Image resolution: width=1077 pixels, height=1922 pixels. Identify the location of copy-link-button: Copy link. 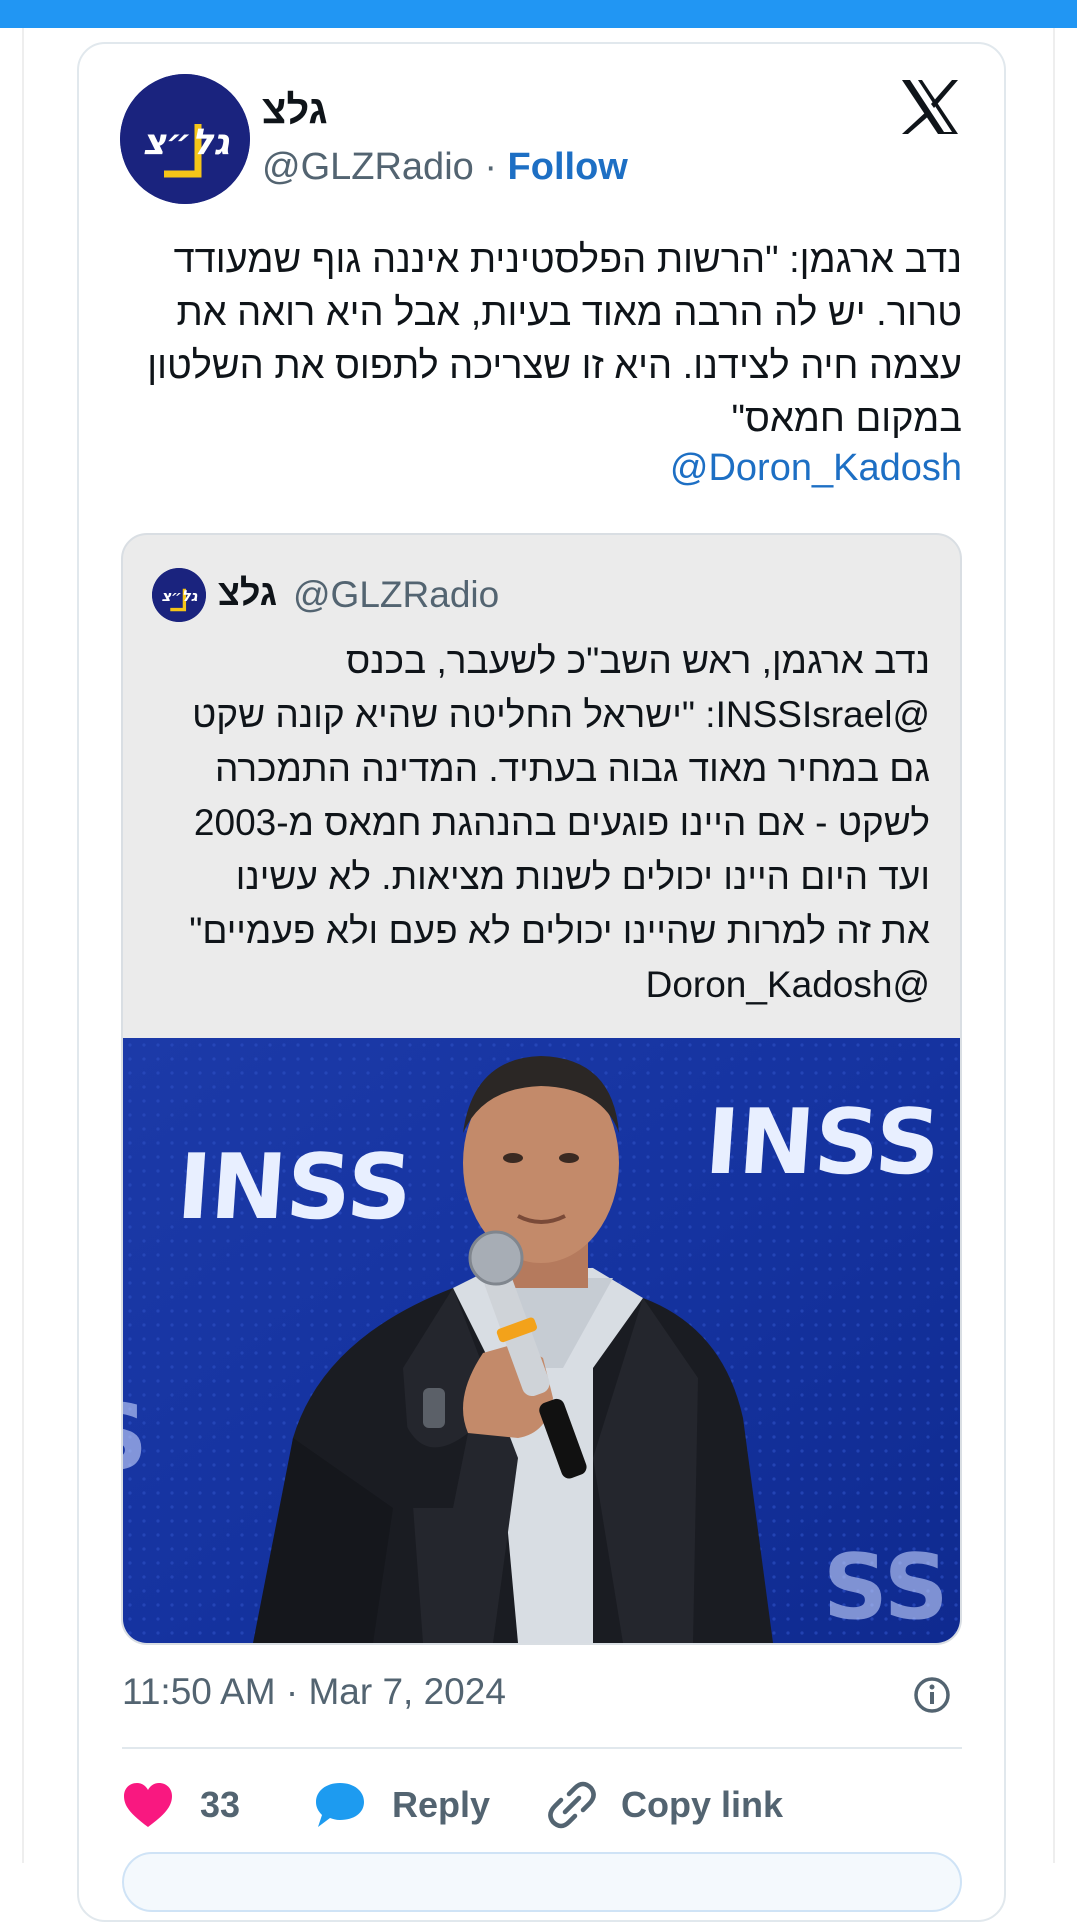
(665, 1805).